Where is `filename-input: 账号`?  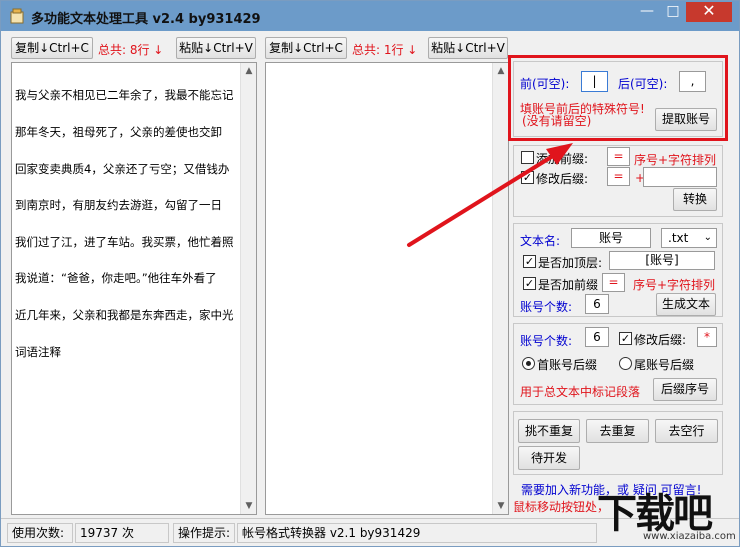
filename-input: 账号 is located at coordinates (611, 238).